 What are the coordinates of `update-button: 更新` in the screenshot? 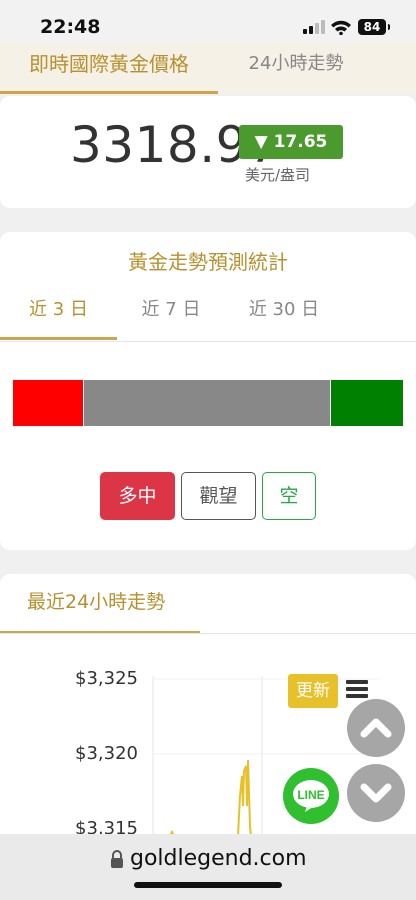 It's located at (313, 691).